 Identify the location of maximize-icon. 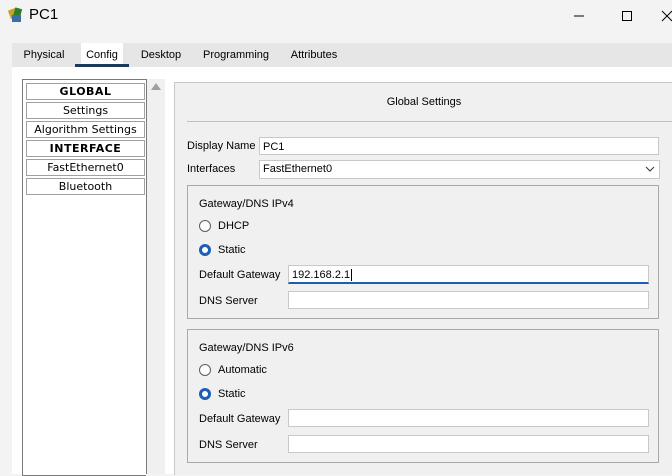
(627, 15).